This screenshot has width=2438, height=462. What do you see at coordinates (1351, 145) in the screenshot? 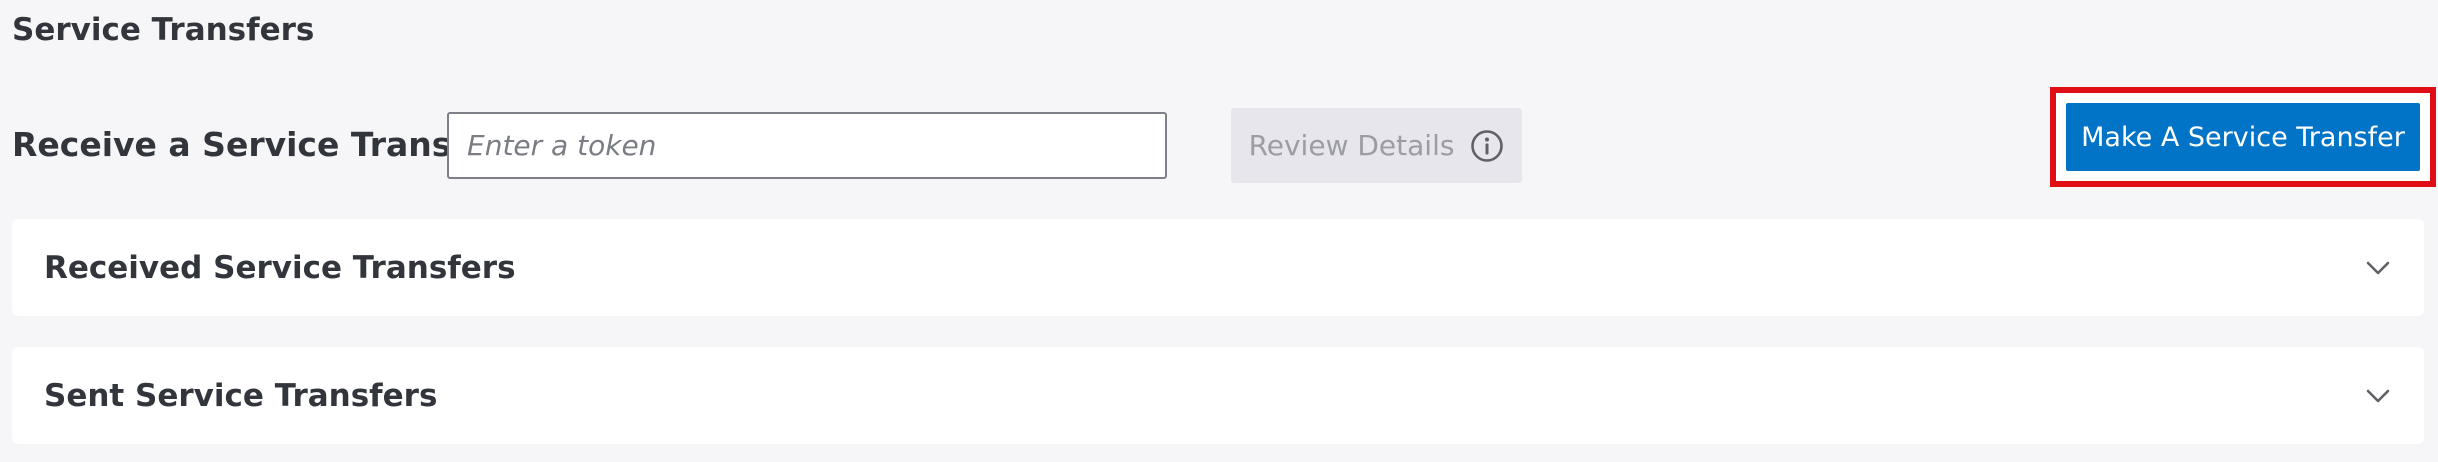
I see `review-details-label: Review Details` at bounding box center [1351, 145].